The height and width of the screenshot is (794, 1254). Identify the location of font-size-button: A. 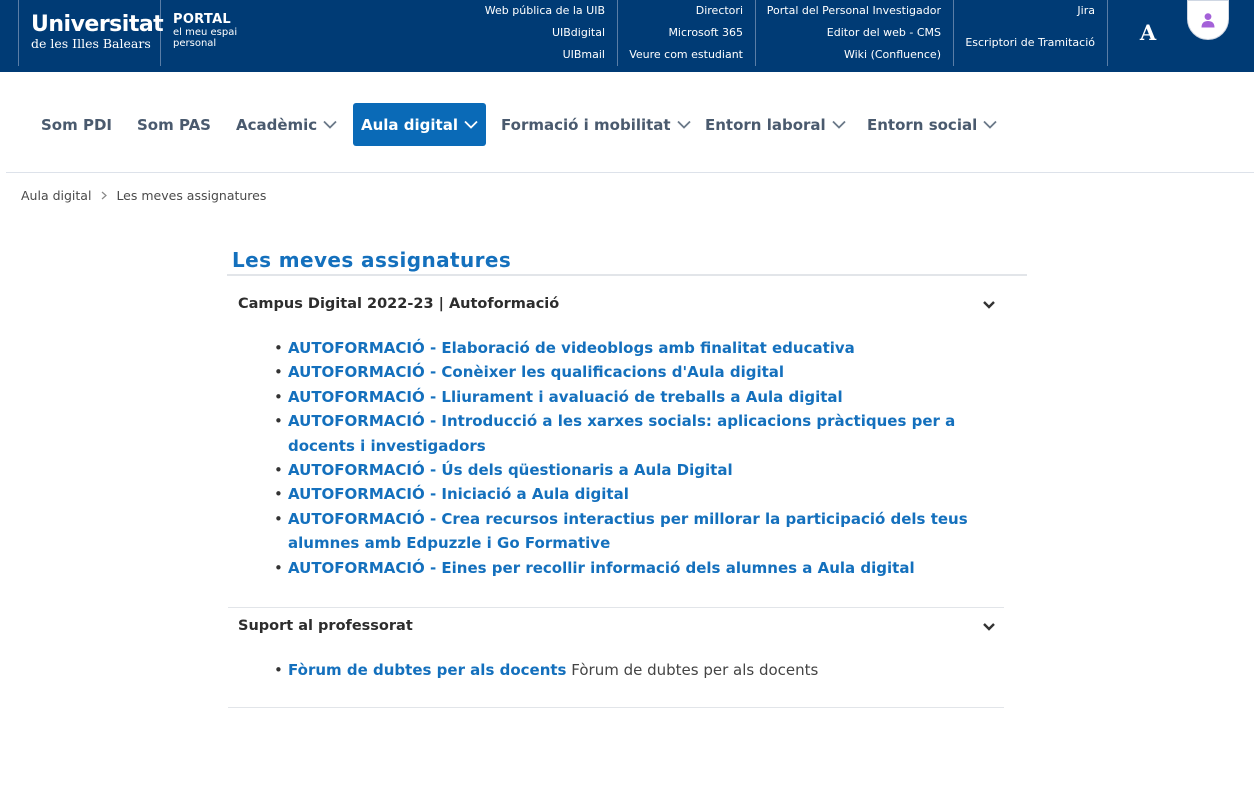
(1148, 33).